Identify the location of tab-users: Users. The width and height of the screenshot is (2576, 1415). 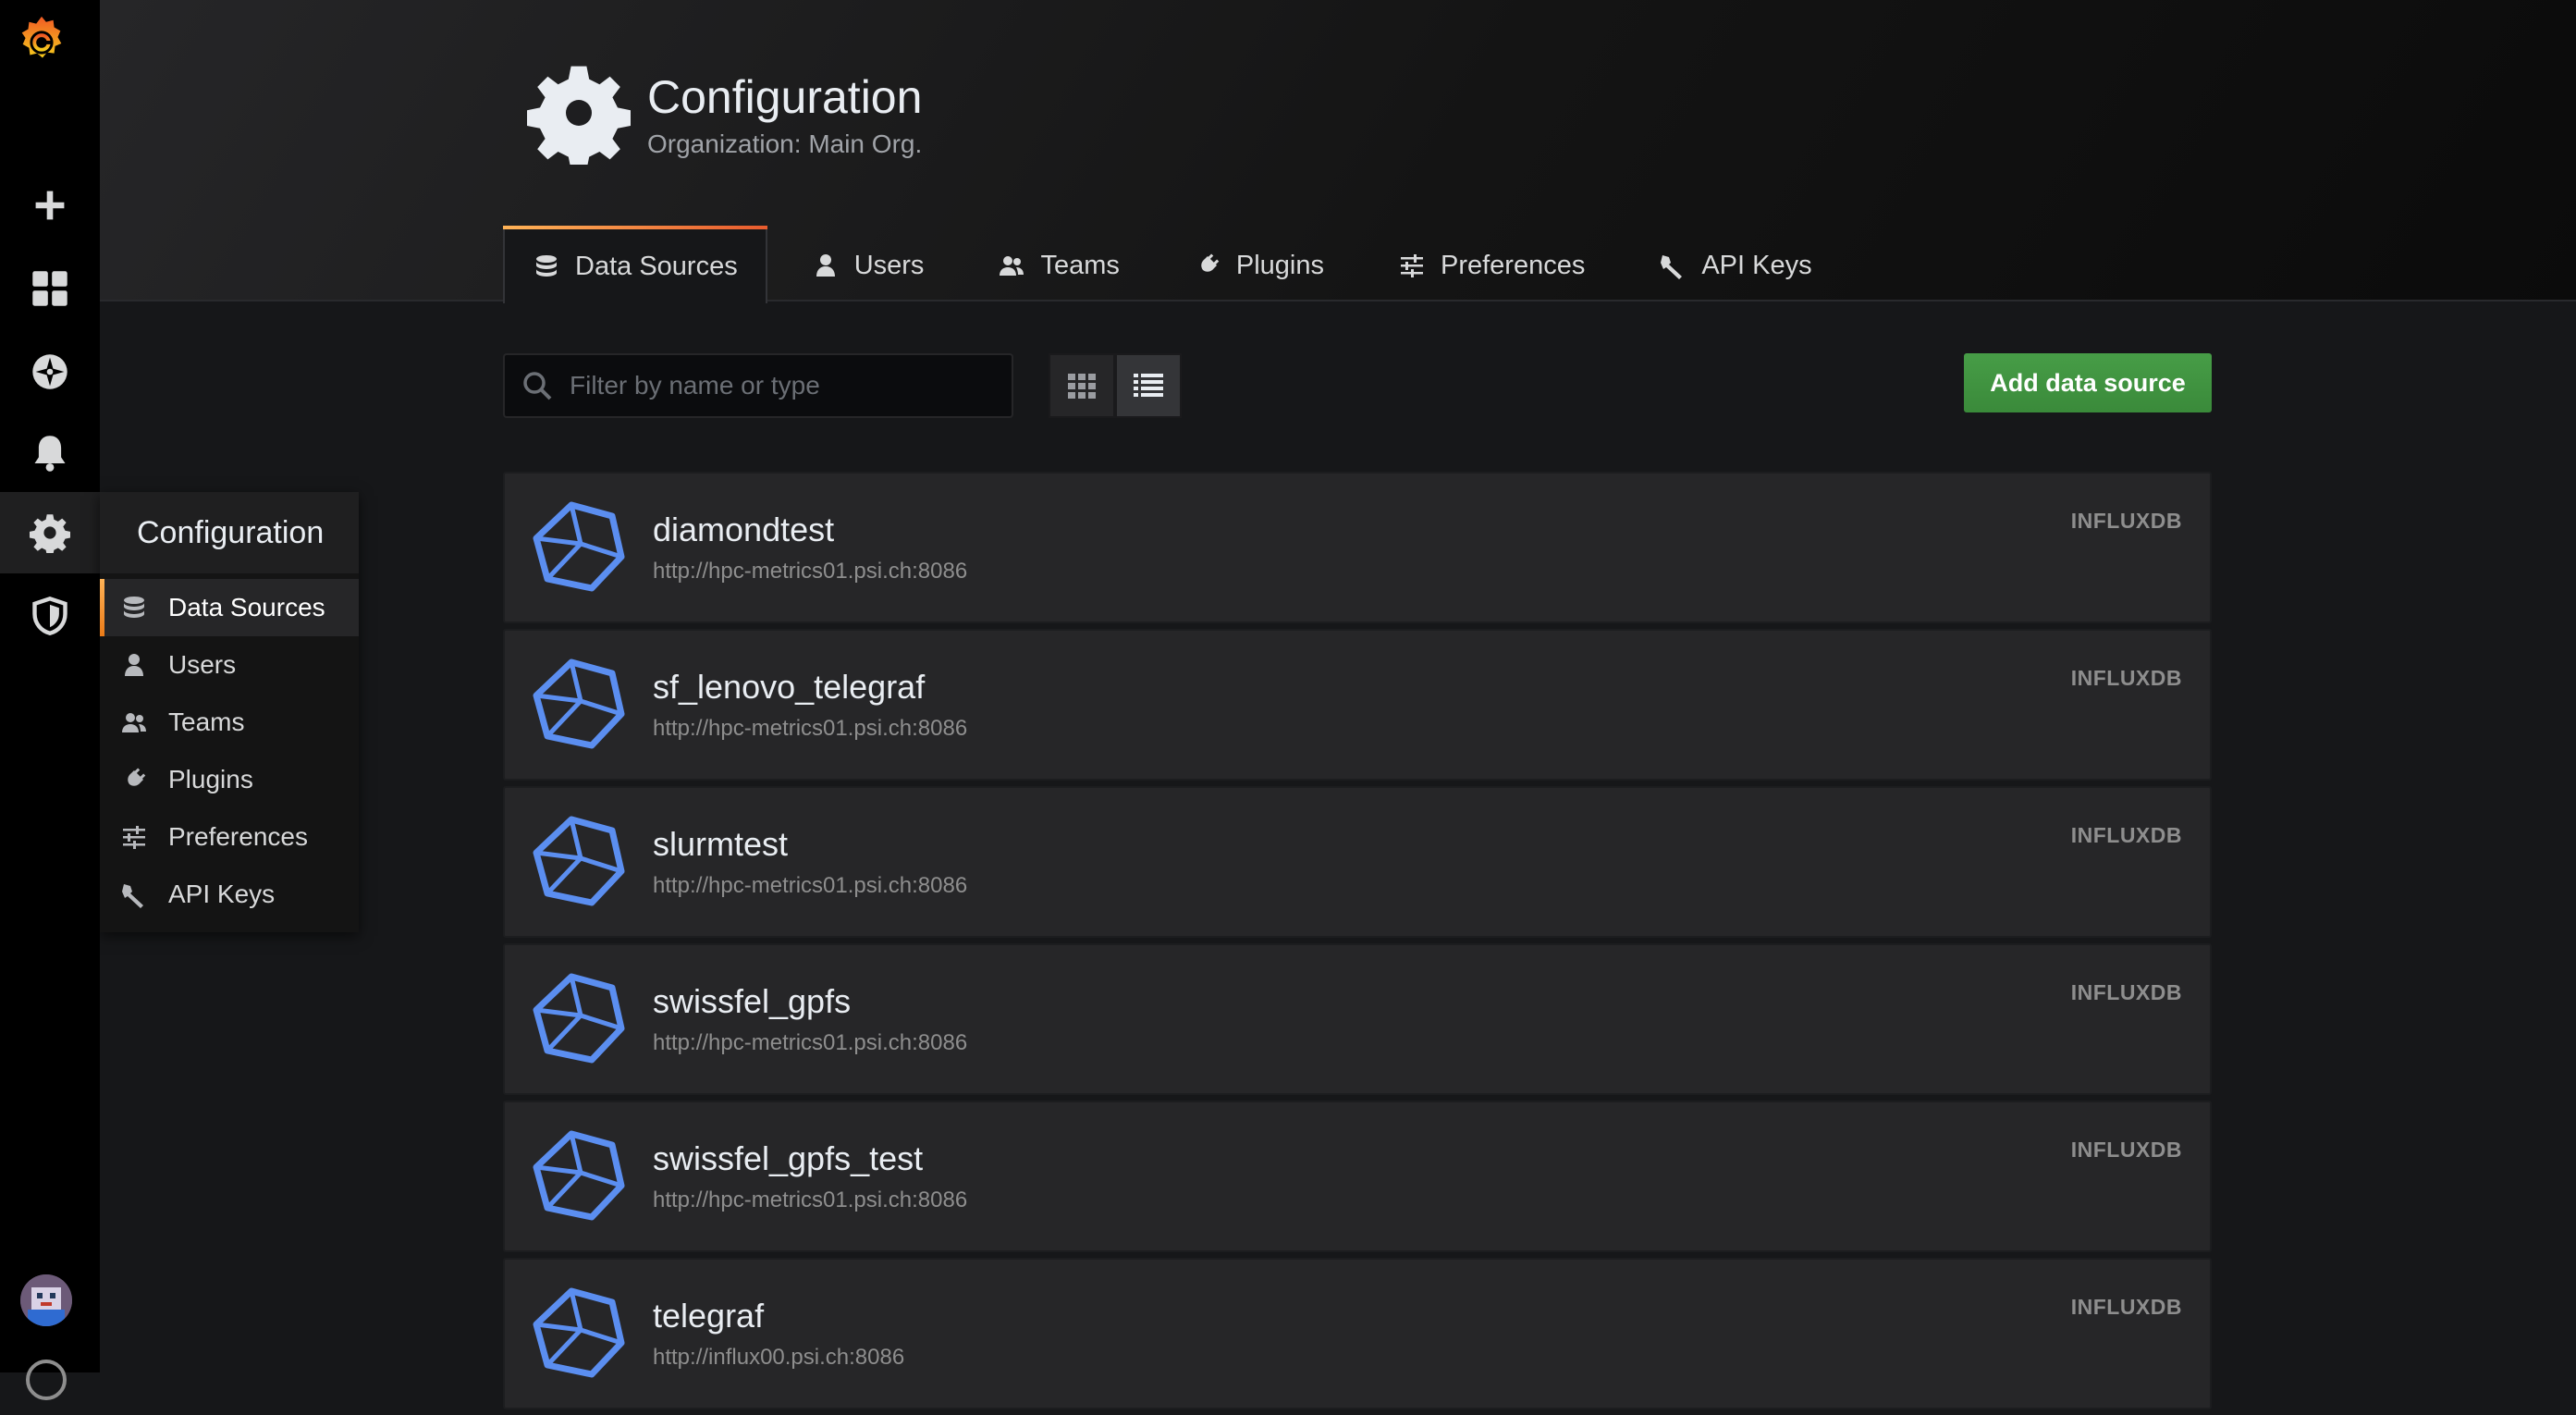
(868, 264).